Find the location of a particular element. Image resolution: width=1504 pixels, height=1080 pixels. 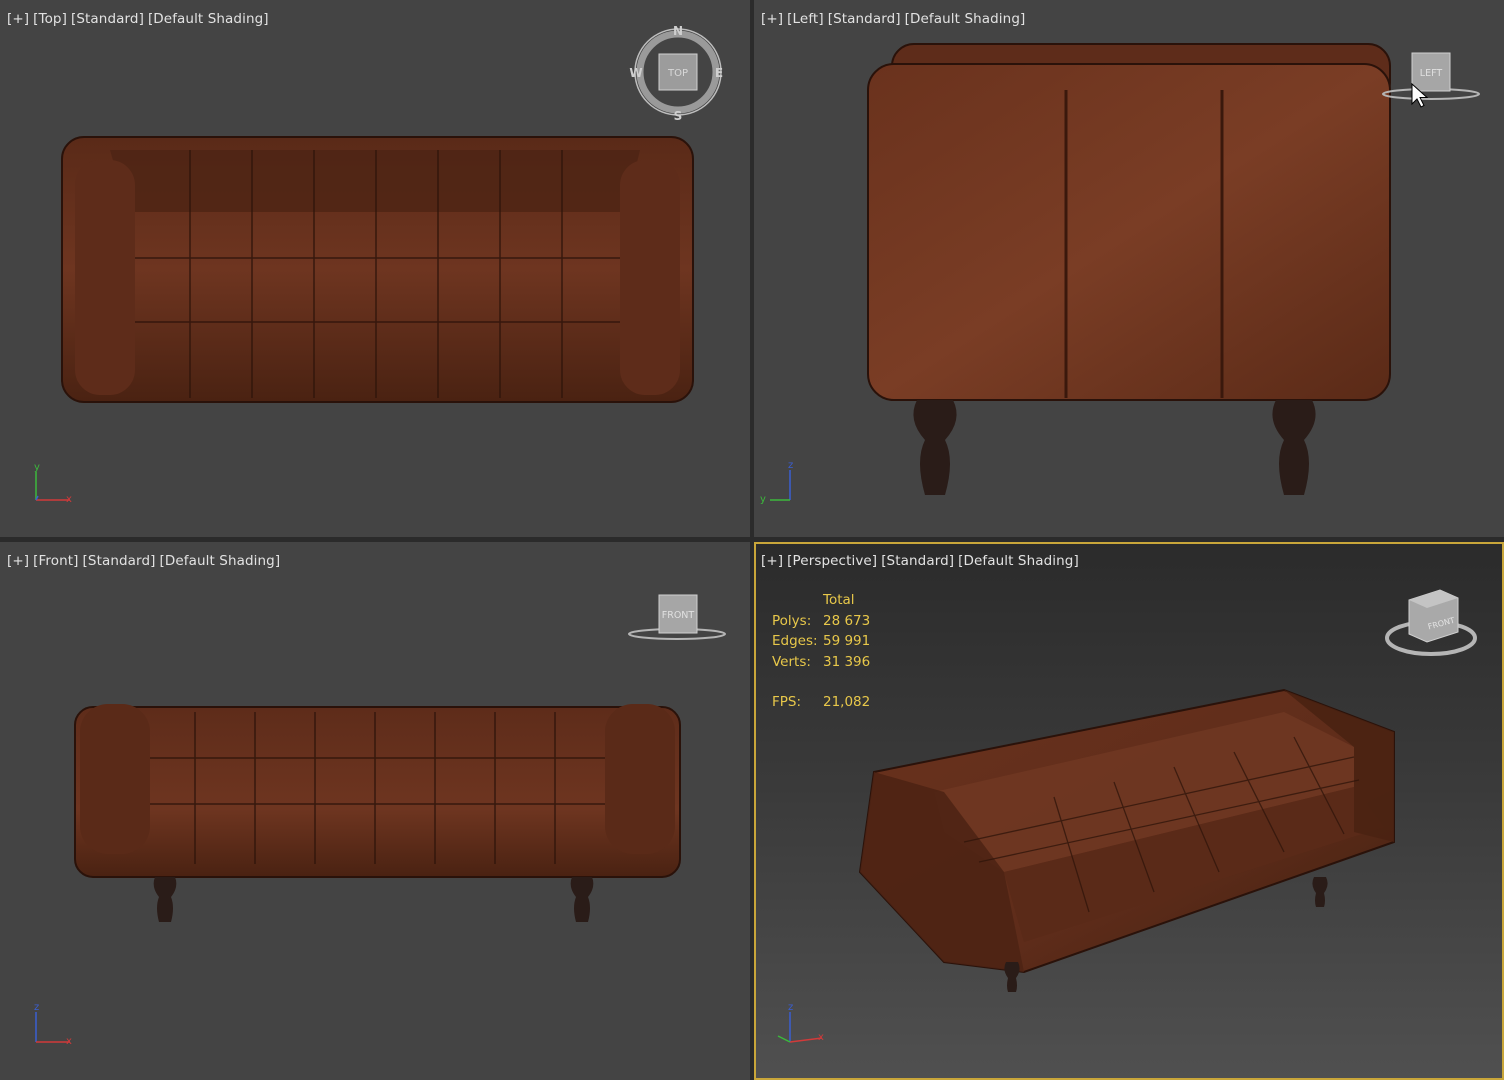

compass-south: S is located at coordinates (678, 116).